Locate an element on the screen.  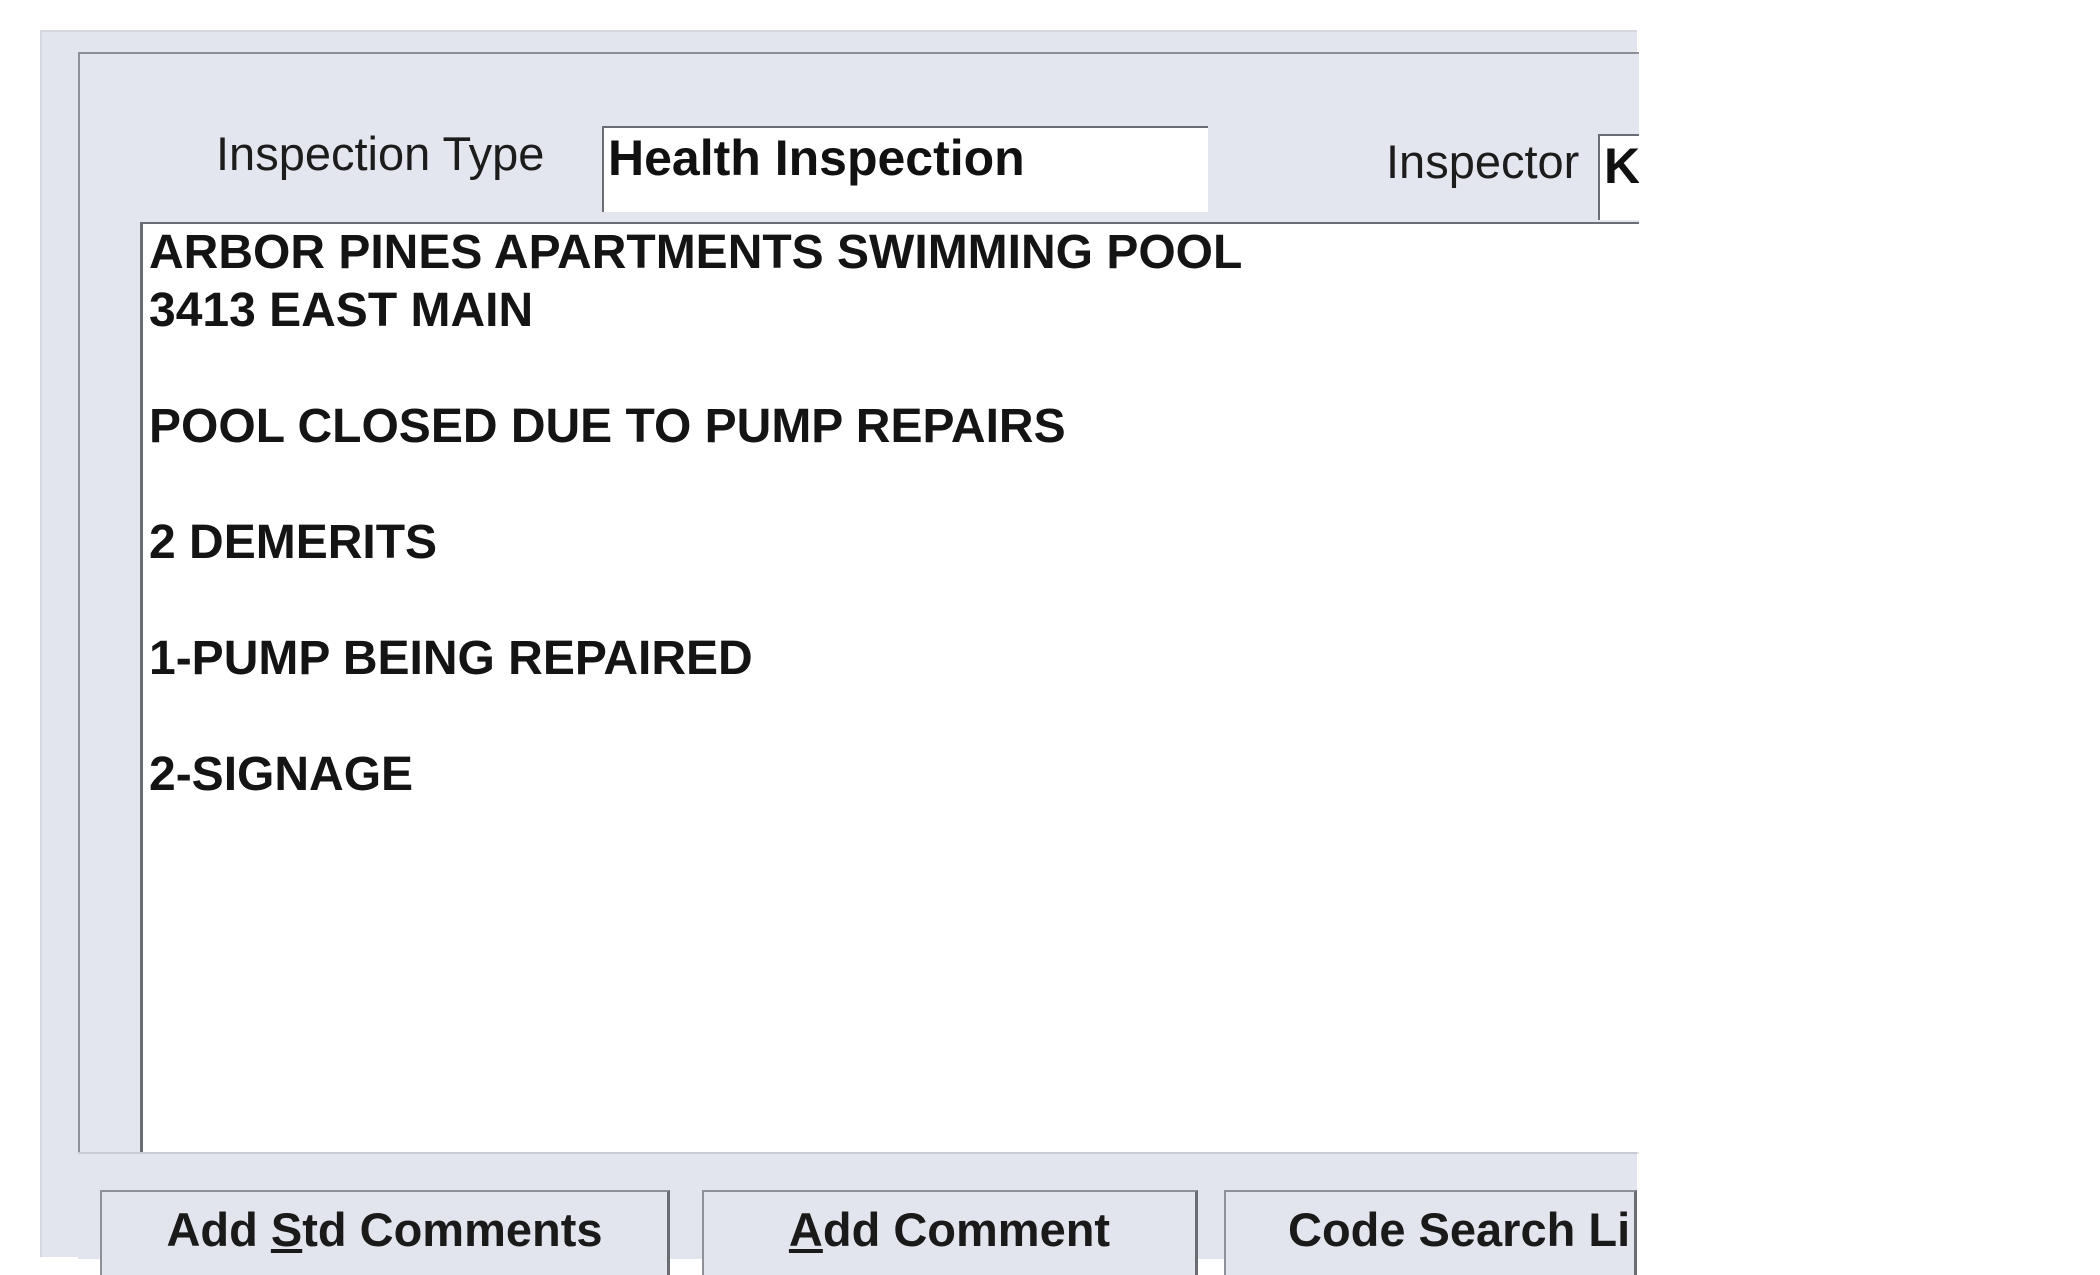
inspection-type-field: Health Inspection is located at coordinates (905, 169).